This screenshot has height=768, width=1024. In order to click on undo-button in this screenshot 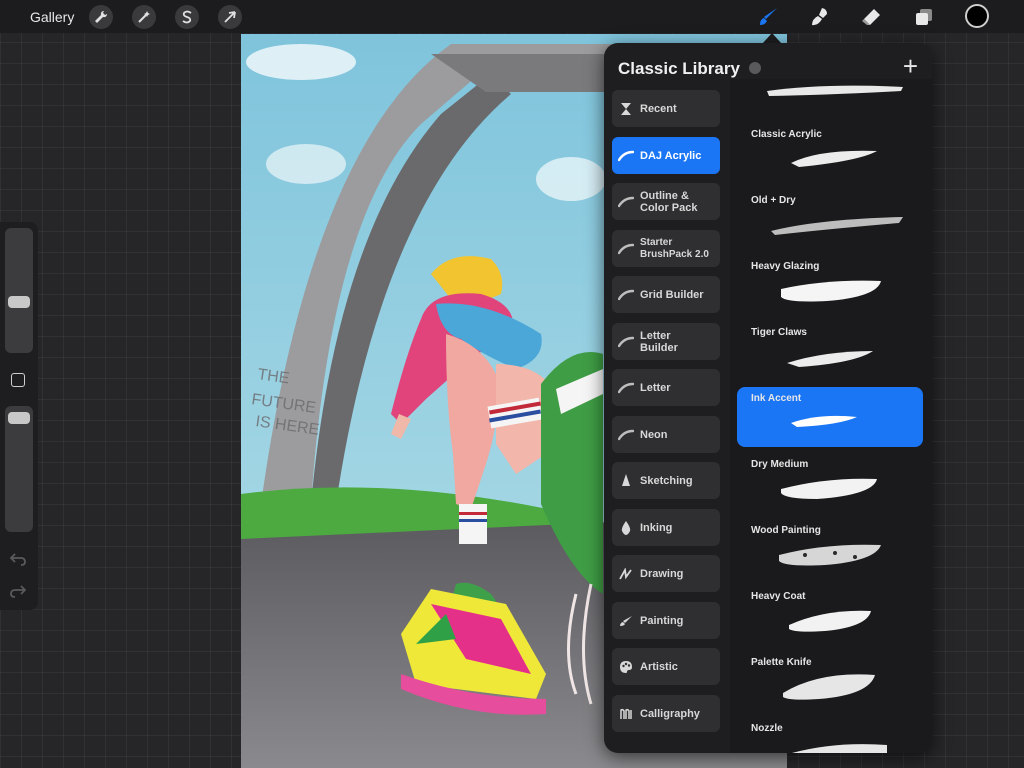, I will do `click(17, 561)`.